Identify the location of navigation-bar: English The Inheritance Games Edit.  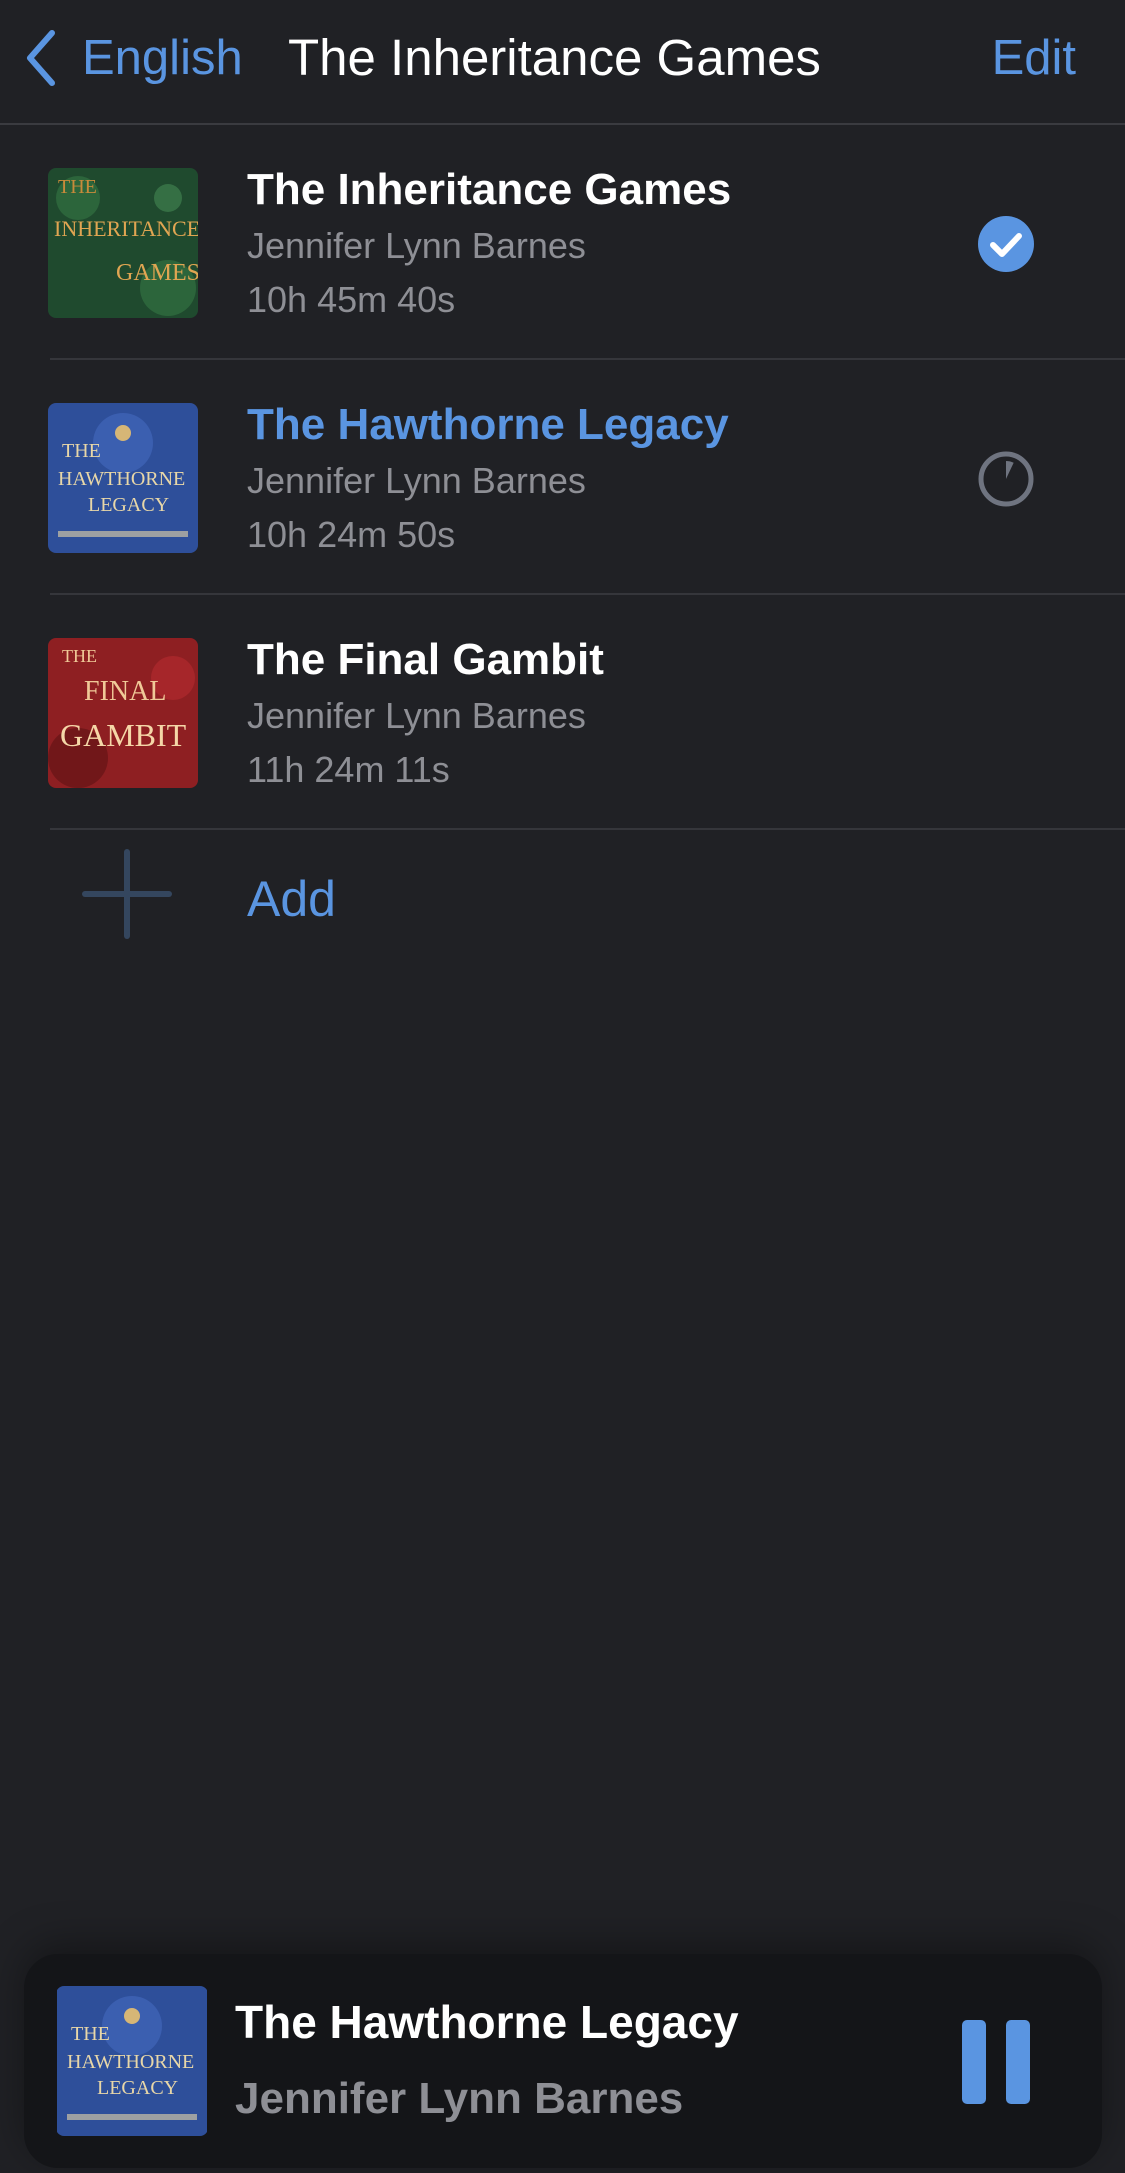
(562, 62).